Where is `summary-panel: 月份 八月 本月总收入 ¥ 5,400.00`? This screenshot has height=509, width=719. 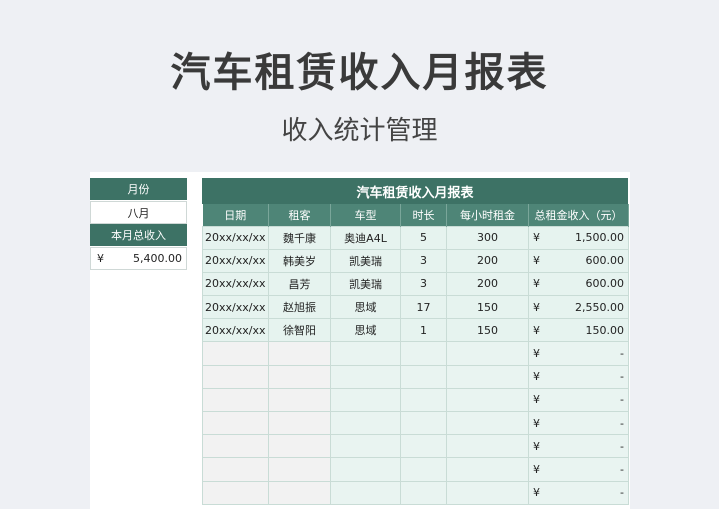
summary-panel: 月份 八月 本月总收入 ¥ 5,400.00 is located at coordinates (138, 224).